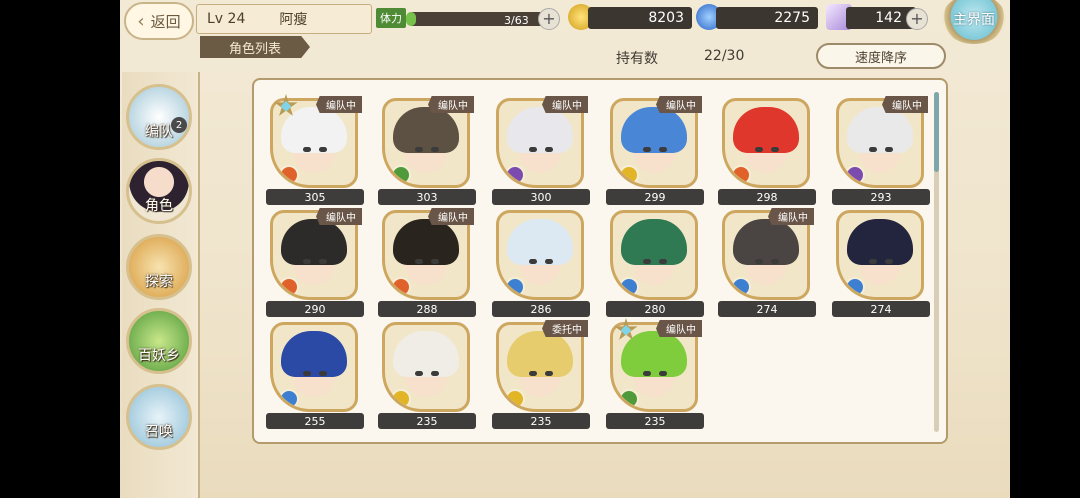  What do you see at coordinates (640, 18) in the screenshot?
I see `gold-amount: 8203` at bounding box center [640, 18].